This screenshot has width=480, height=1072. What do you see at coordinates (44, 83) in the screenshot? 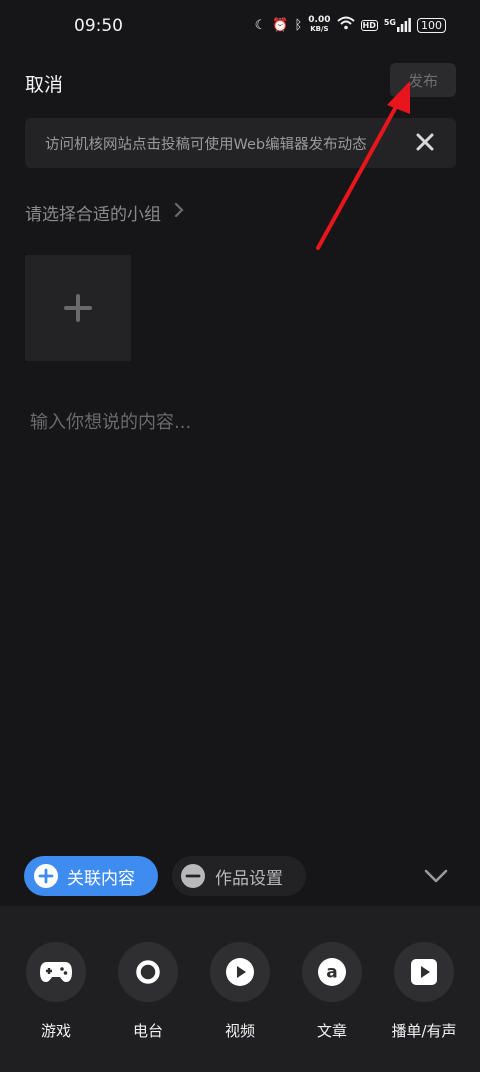
I see `cancel-button: 取消` at bounding box center [44, 83].